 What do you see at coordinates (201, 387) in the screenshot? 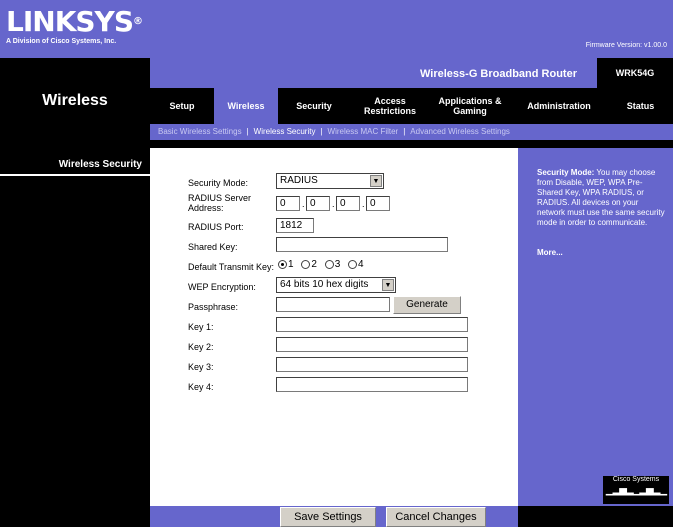
I see `key4-label: Key 4:` at bounding box center [201, 387].